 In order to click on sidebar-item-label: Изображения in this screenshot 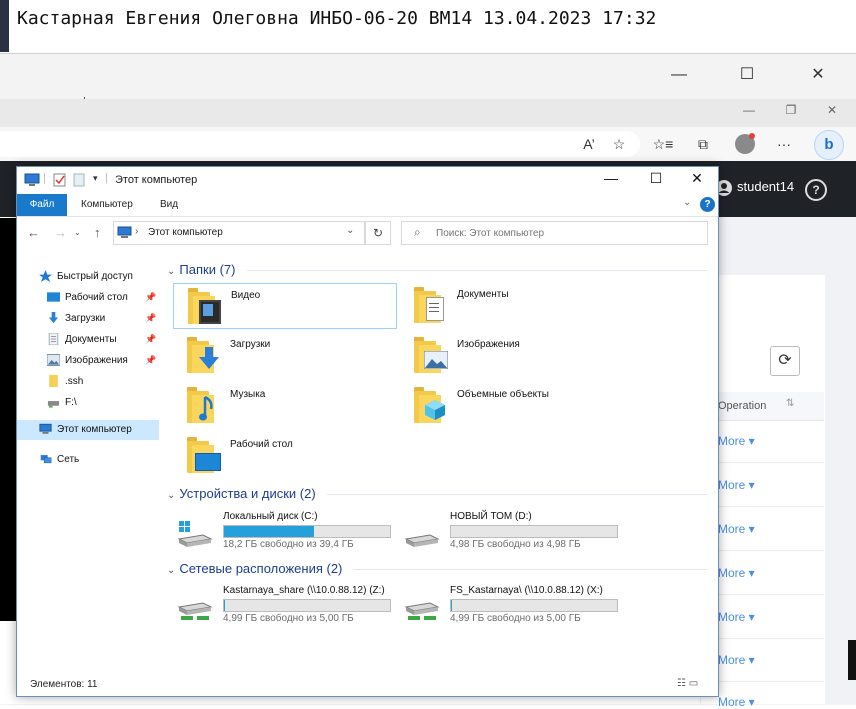, I will do `click(96, 360)`.